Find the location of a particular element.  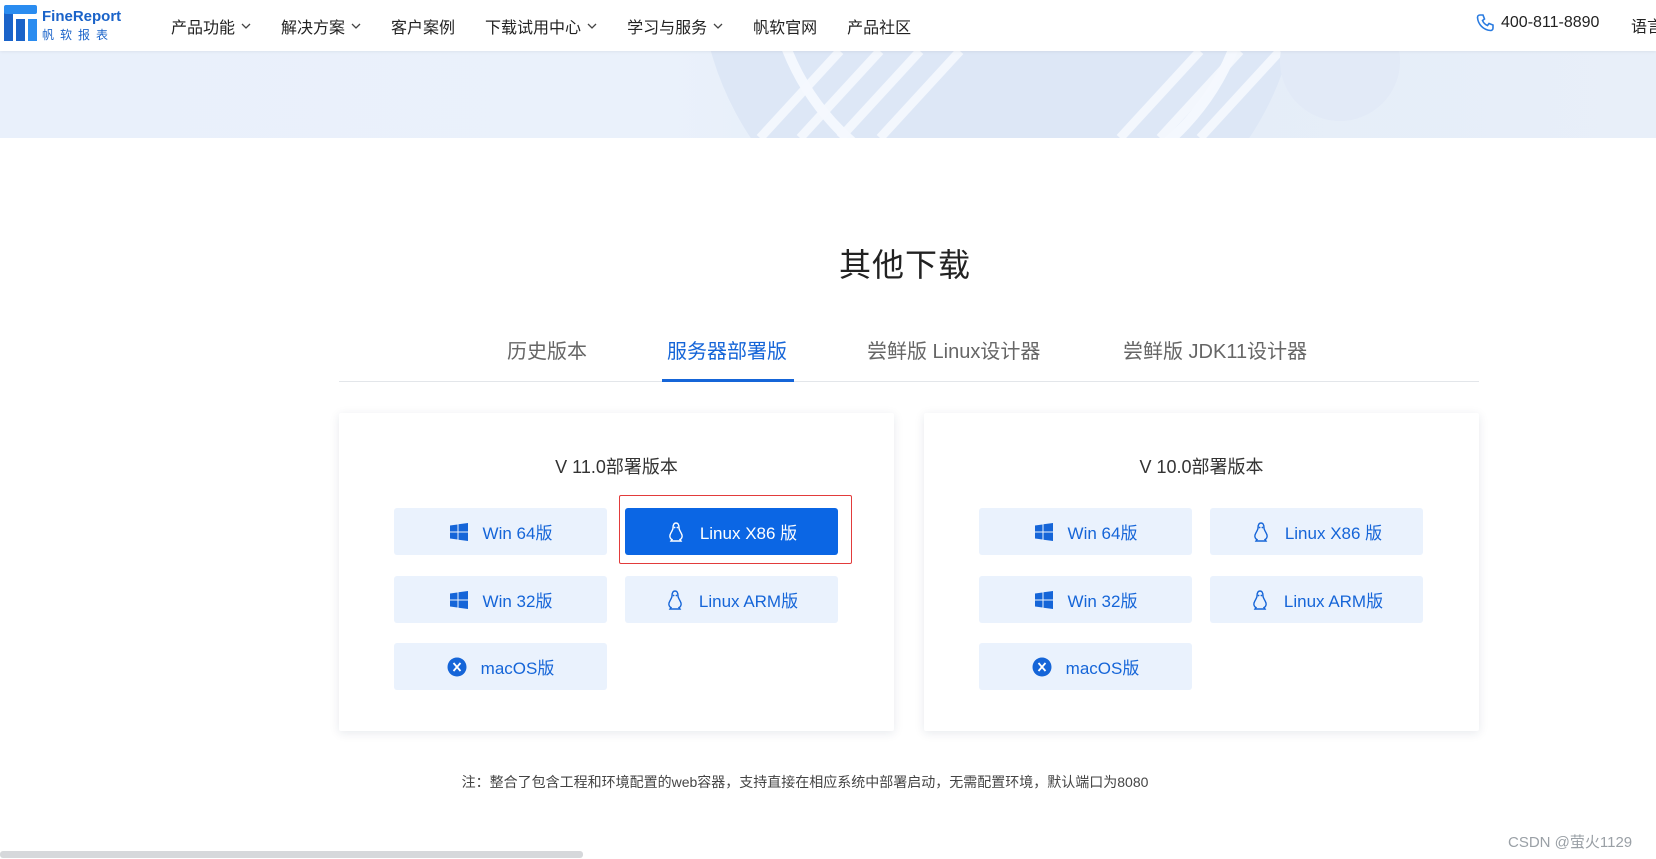

nav-item-label: 产品社区 is located at coordinates (879, 28).